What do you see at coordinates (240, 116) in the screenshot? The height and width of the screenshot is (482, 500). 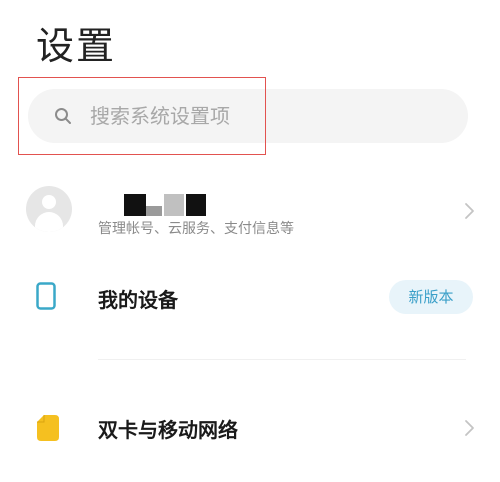 I see `search-input` at bounding box center [240, 116].